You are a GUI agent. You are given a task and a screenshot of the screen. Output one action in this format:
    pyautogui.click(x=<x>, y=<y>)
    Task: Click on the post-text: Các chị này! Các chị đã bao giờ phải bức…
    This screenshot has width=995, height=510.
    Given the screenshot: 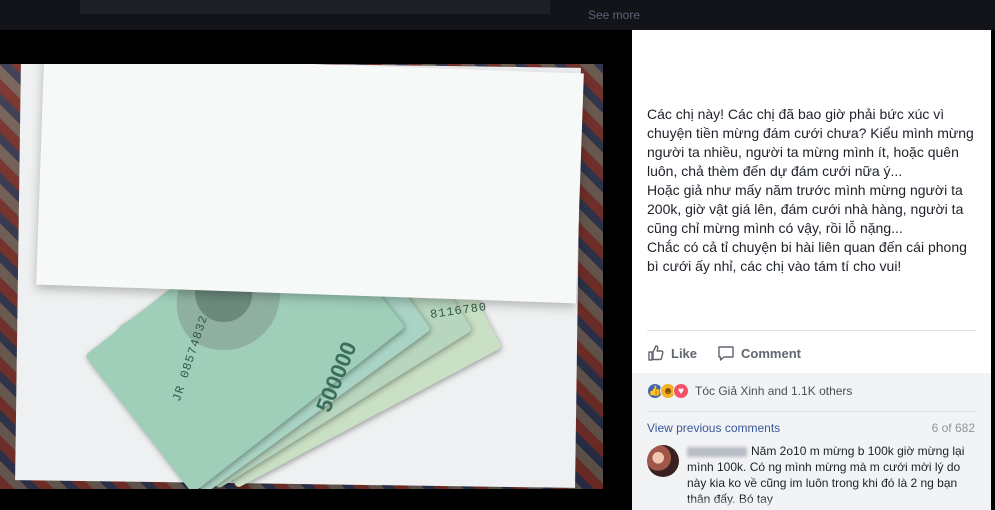 What is the action you would take?
    pyautogui.click(x=810, y=190)
    